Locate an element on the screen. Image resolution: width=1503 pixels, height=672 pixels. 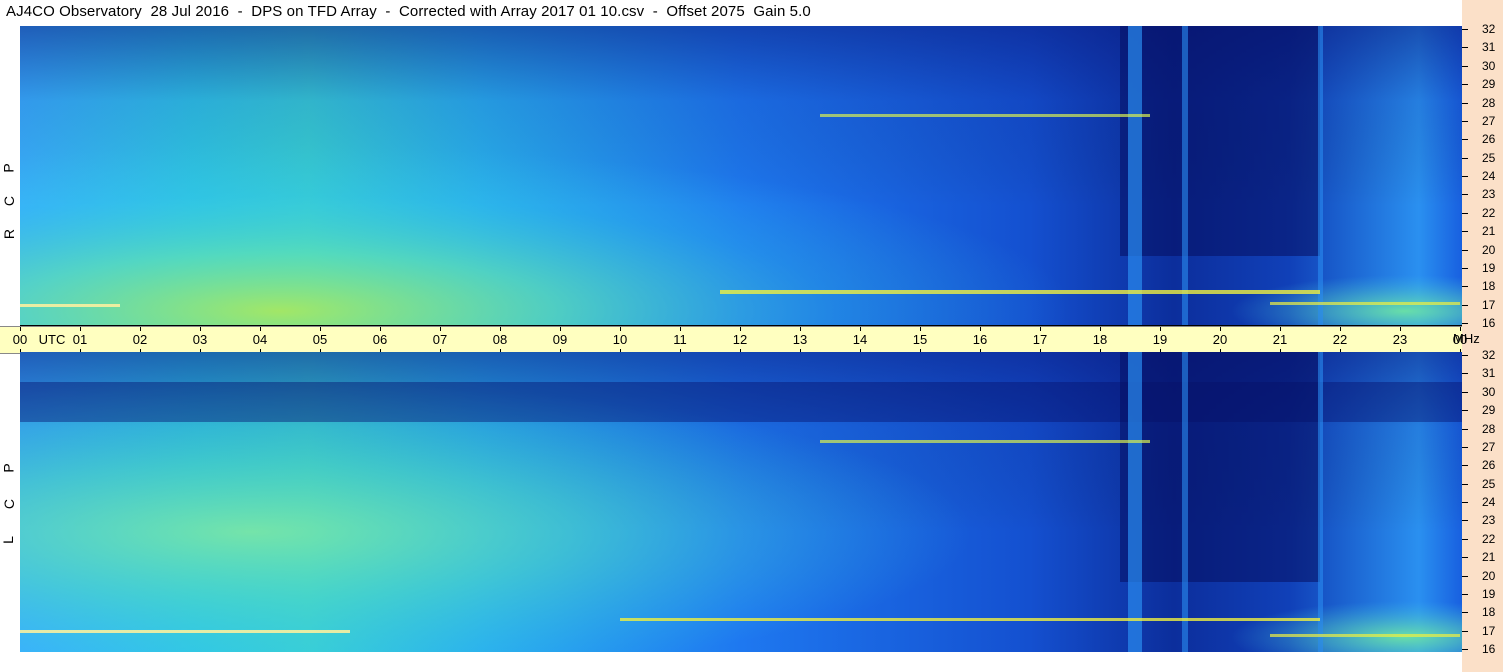
lcp-frequency-label: 32 is located at coordinates (1489, 355).